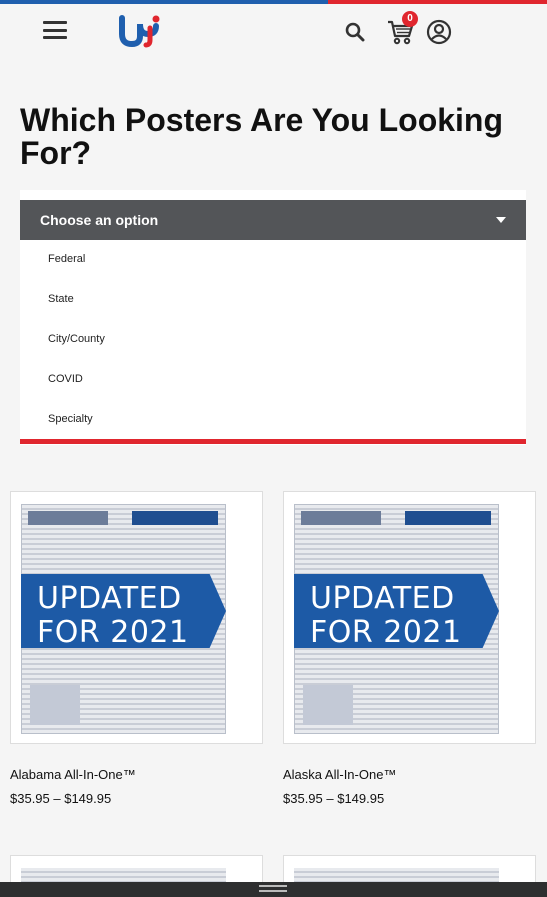 The width and height of the screenshot is (547, 897). What do you see at coordinates (61, 798) in the screenshot?
I see `product-price-alabama: $35.95 – $149.95` at bounding box center [61, 798].